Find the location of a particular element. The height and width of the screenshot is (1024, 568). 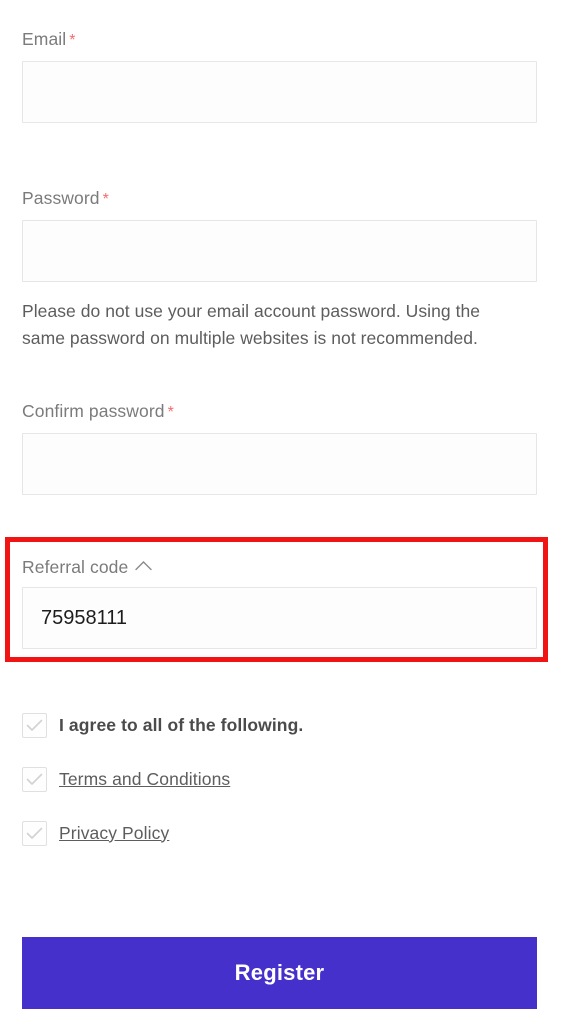

email-label-text: Email is located at coordinates (44, 39).